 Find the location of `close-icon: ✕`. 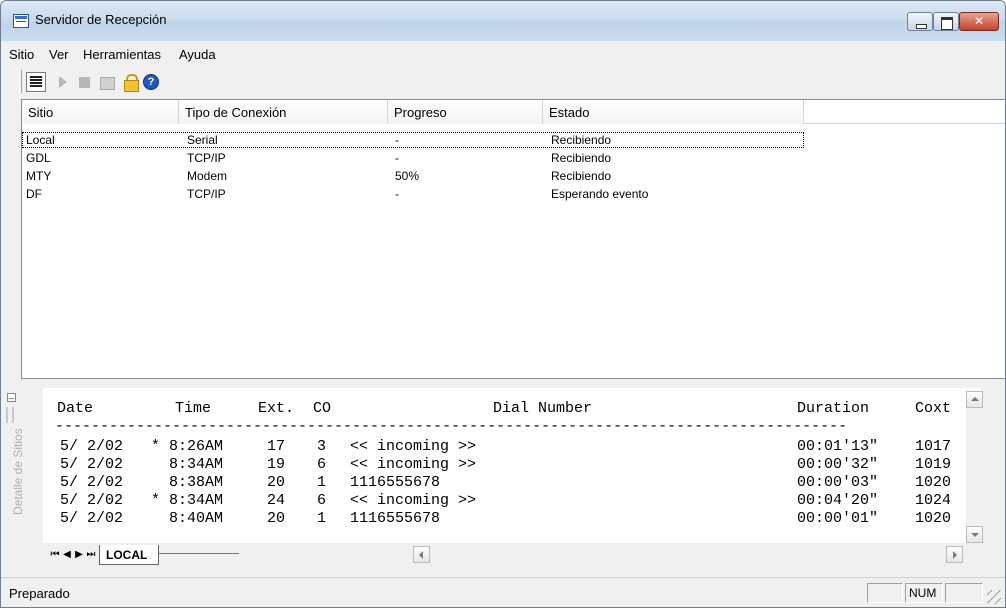

close-icon: ✕ is located at coordinates (979, 21).